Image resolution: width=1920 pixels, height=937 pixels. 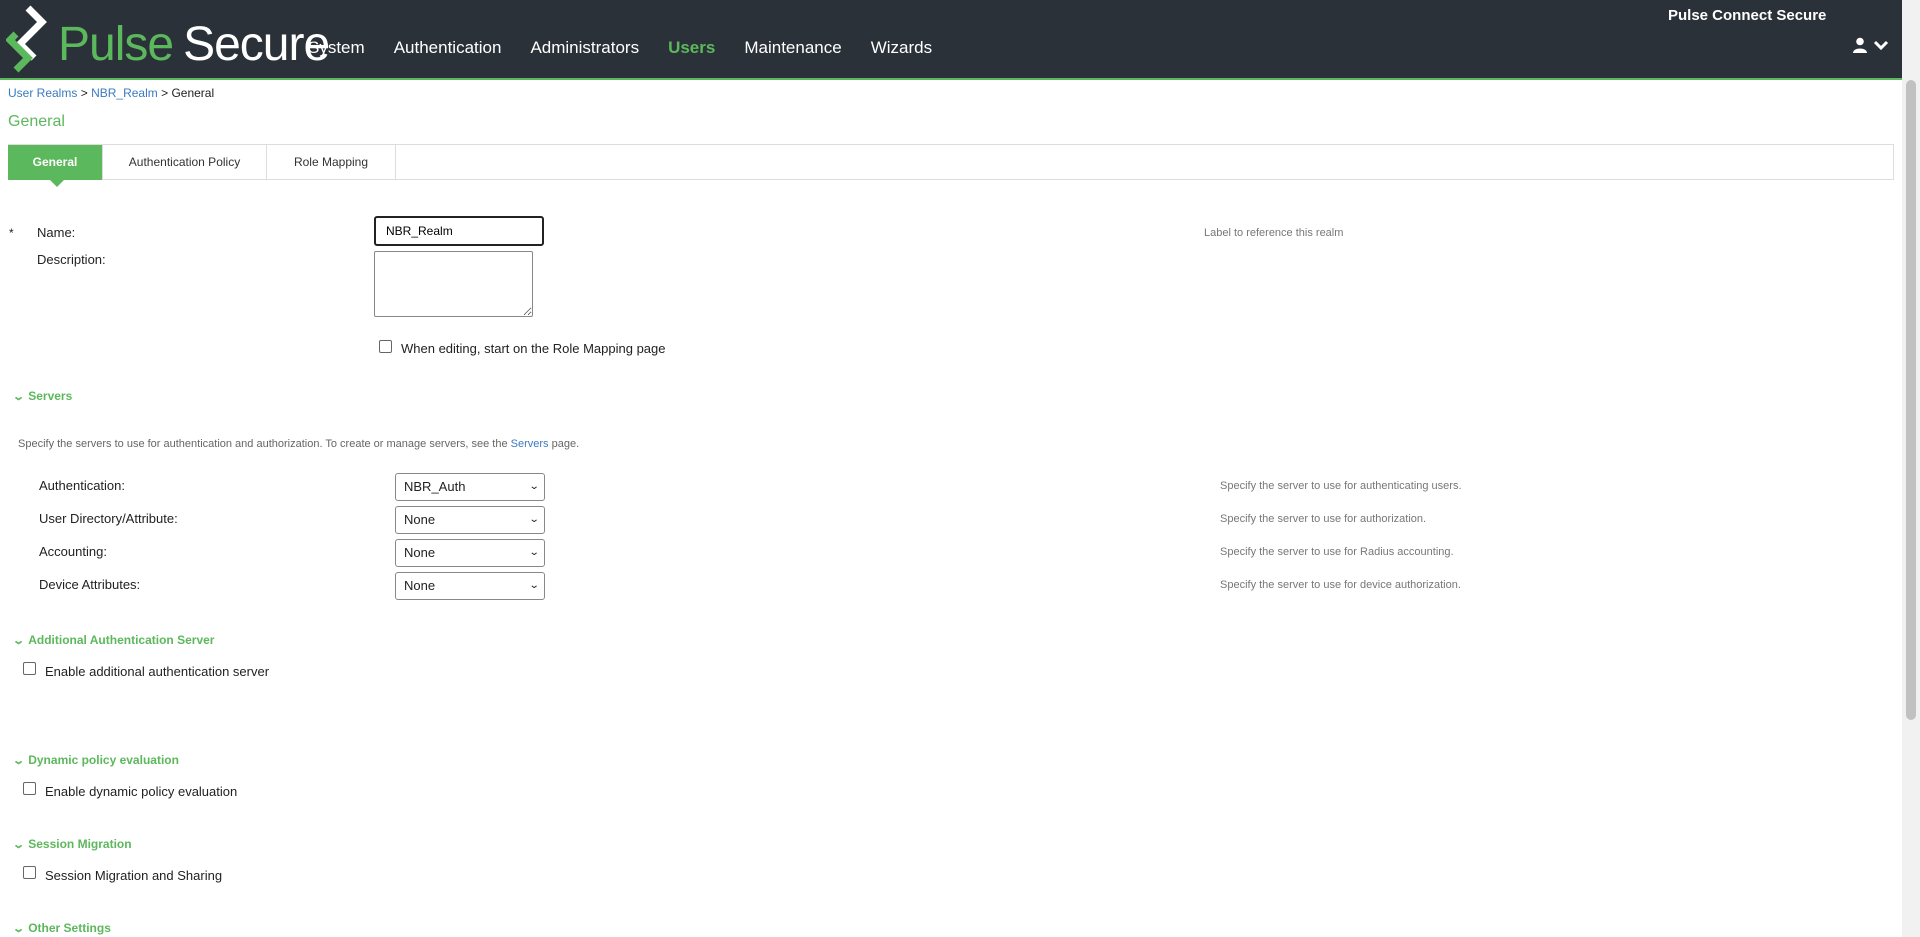 What do you see at coordinates (71, 259) in the screenshot?
I see `description-label: Description:` at bounding box center [71, 259].